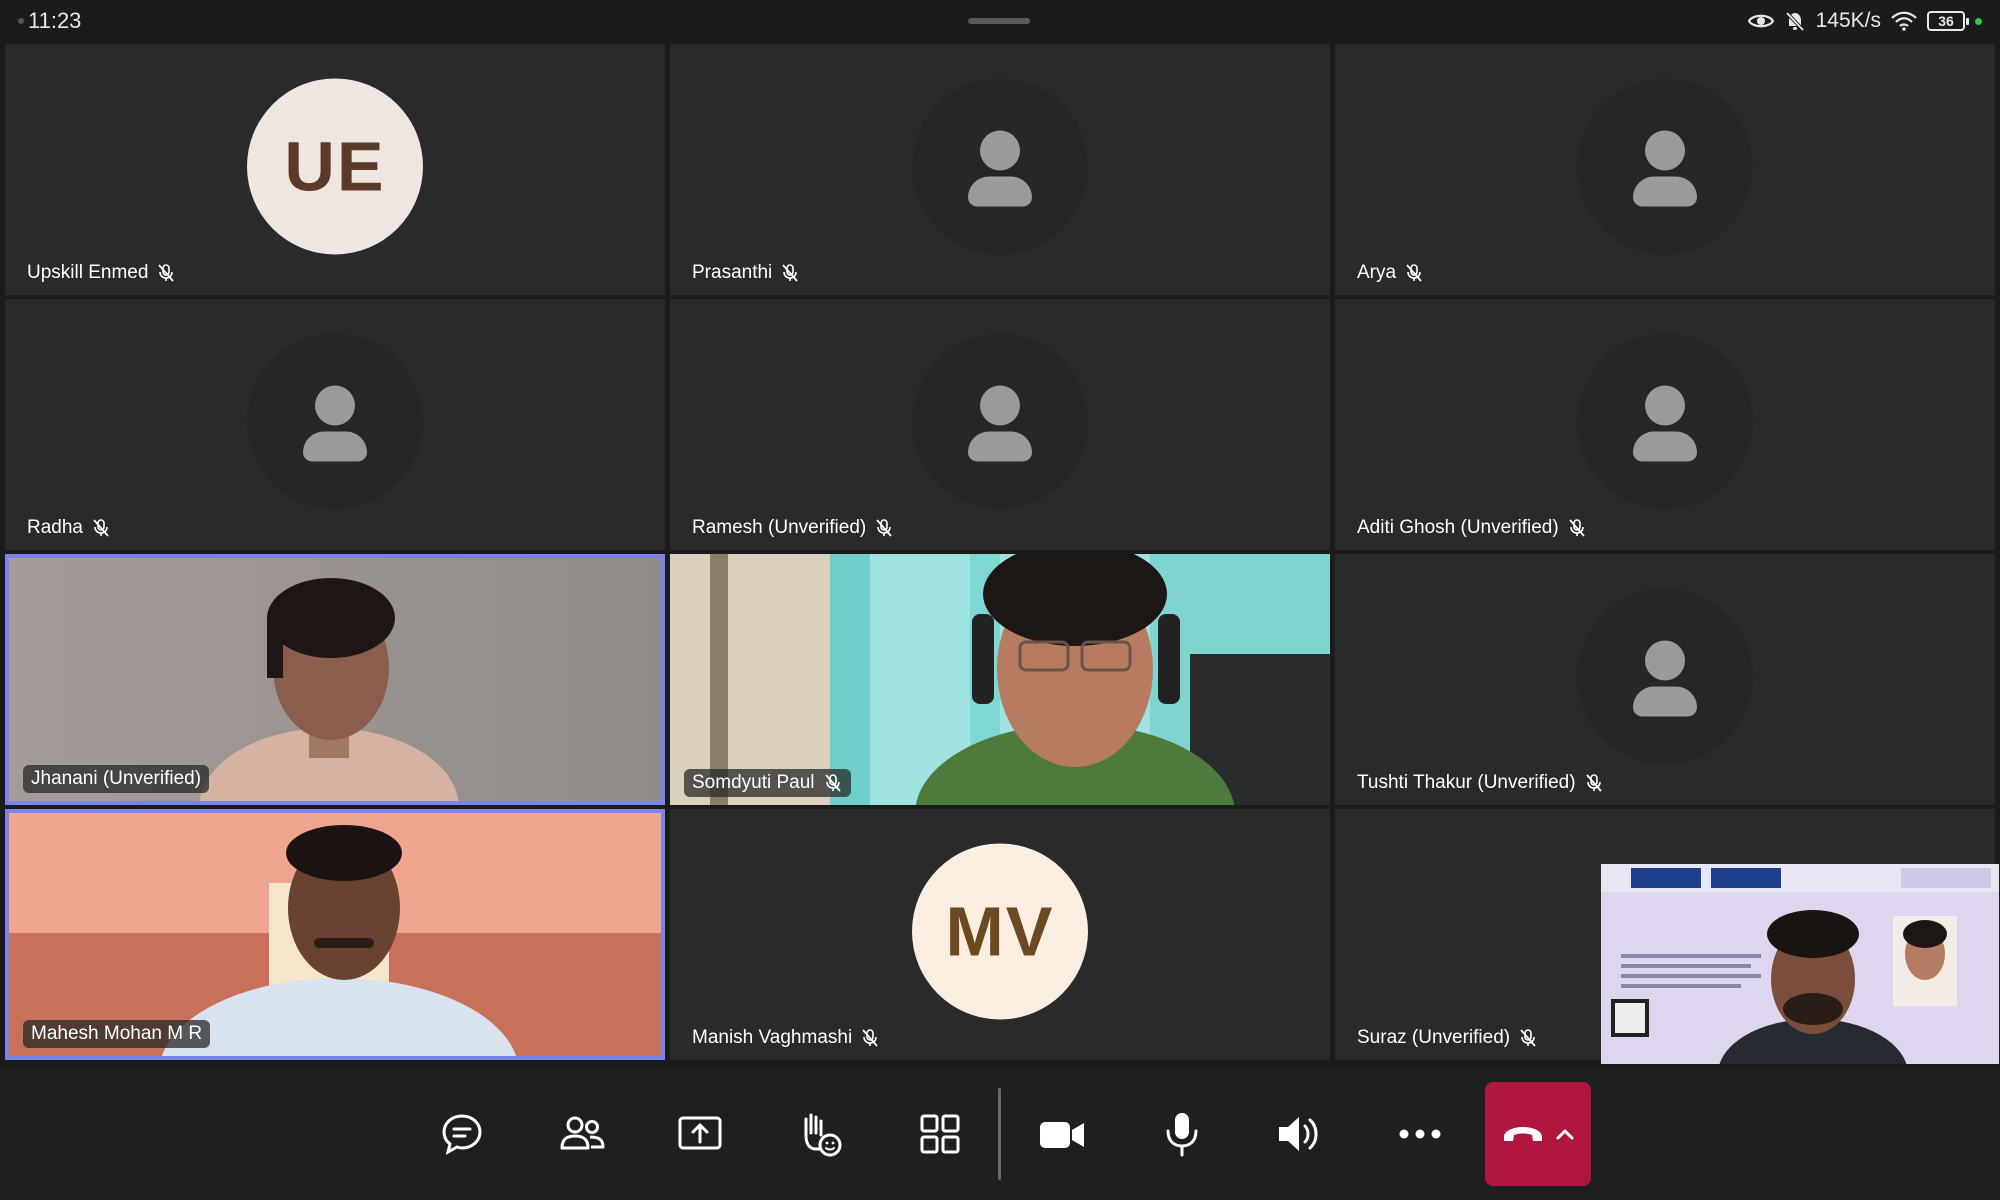  I want to click on camera-in-use-dot, so click(1978, 21).